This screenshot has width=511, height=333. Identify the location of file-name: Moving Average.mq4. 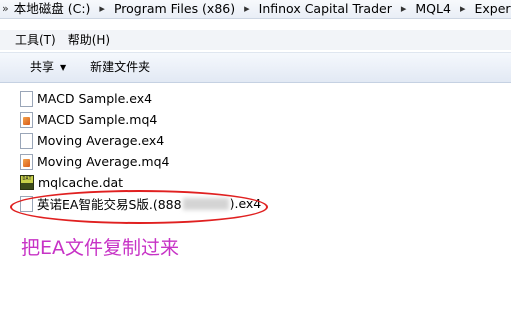
(103, 161).